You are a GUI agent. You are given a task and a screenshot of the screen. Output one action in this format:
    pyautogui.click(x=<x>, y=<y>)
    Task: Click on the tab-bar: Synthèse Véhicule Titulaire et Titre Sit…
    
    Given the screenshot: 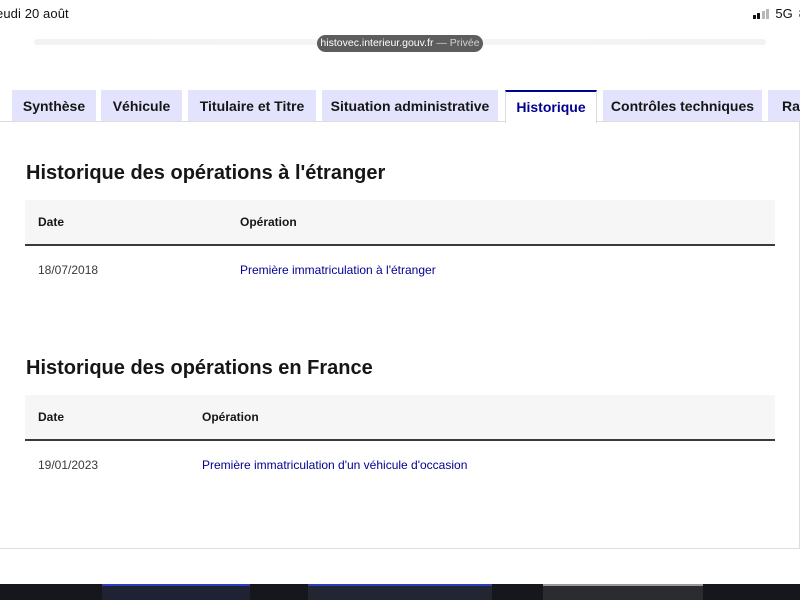 What is the action you would take?
    pyautogui.click(x=400, y=106)
    